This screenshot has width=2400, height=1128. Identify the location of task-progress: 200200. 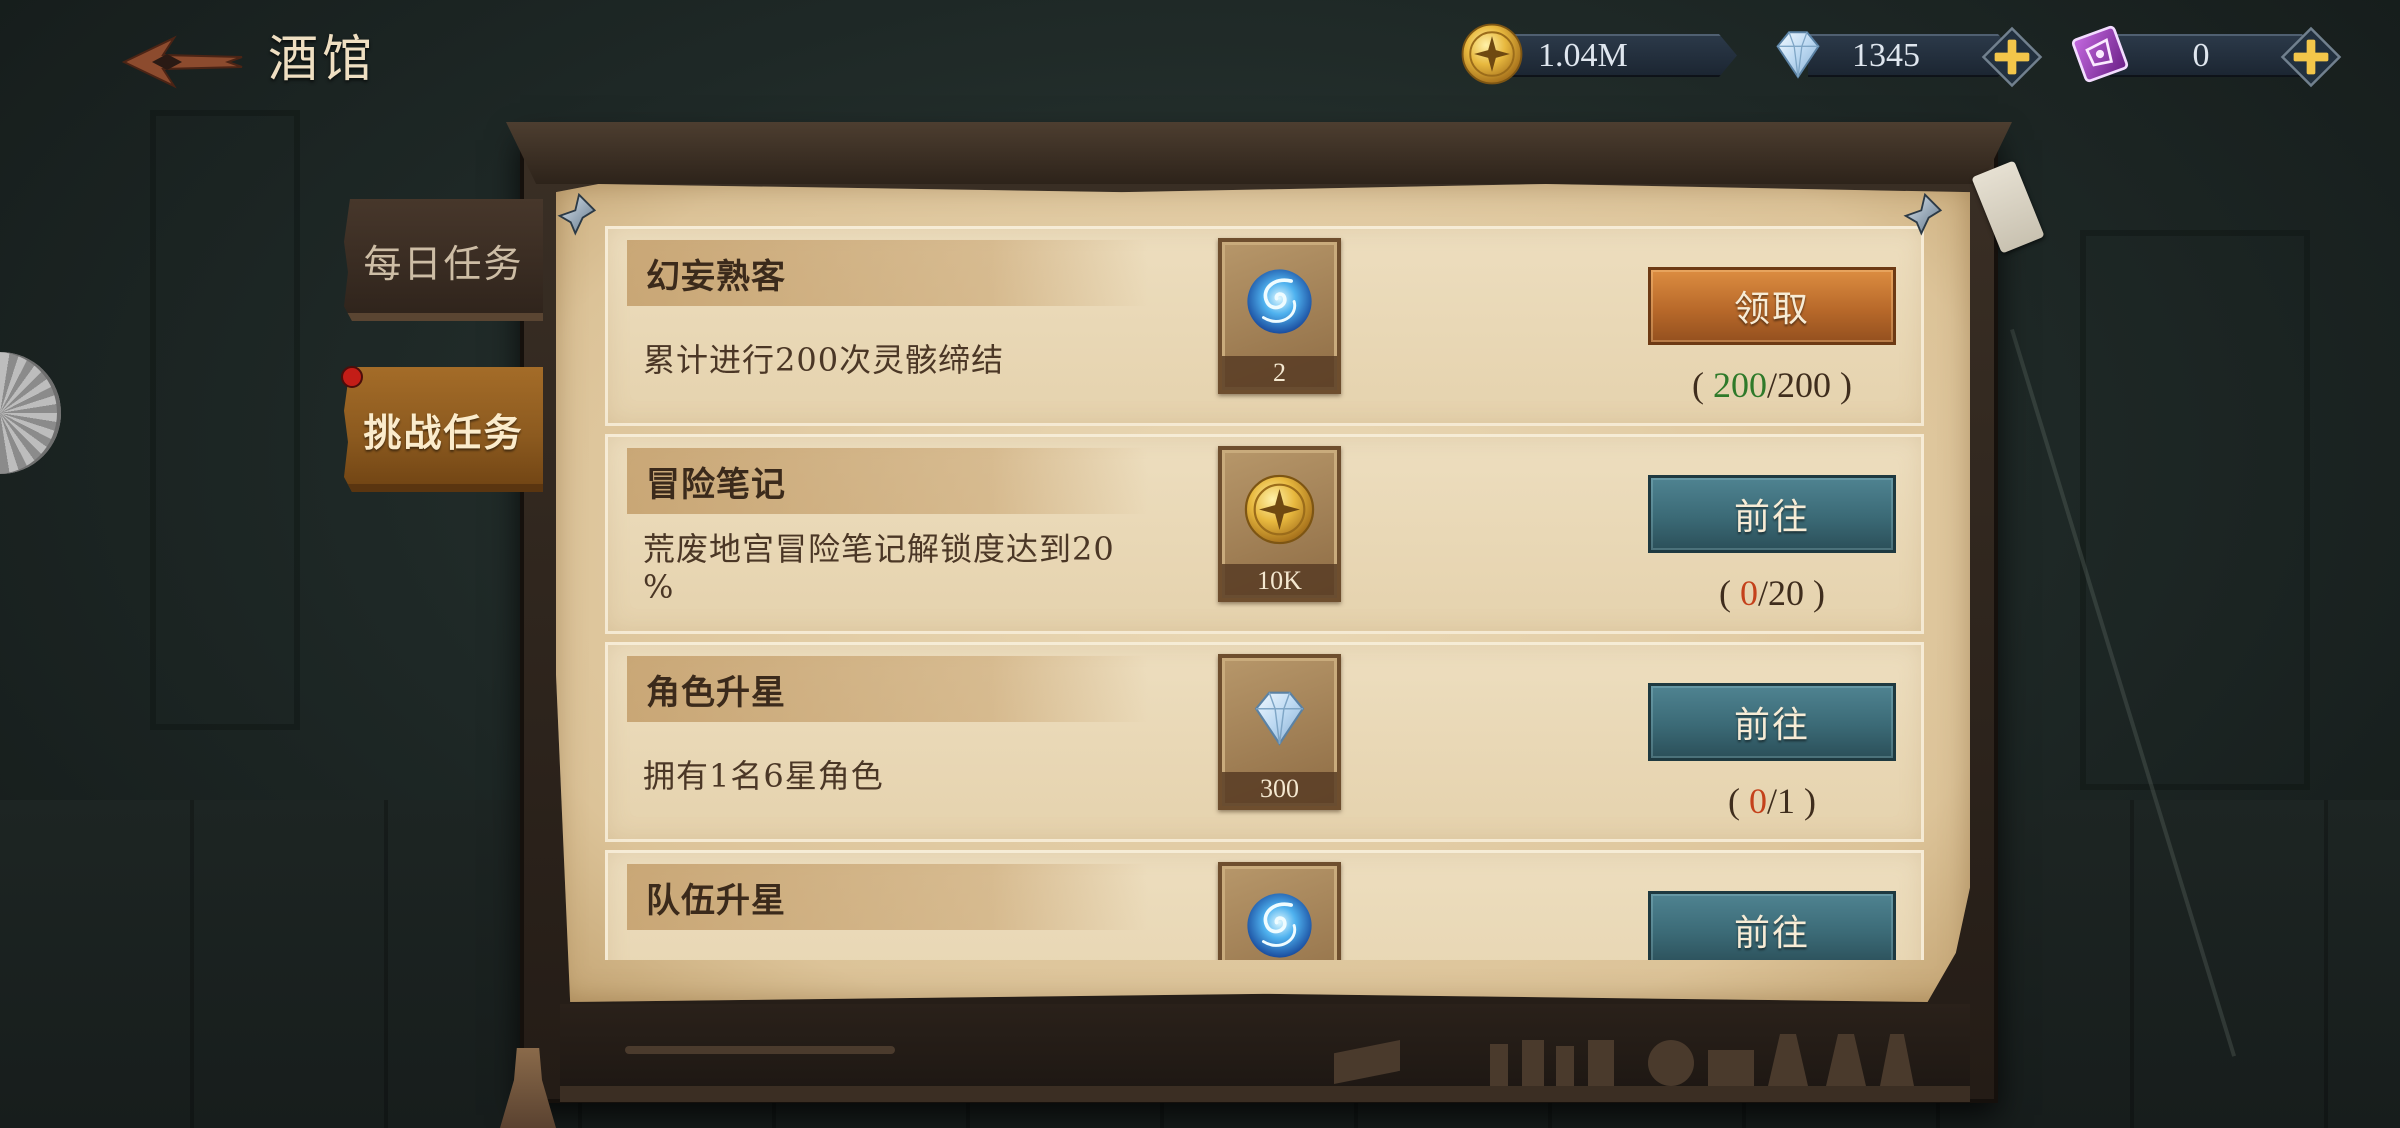
(1772, 385).